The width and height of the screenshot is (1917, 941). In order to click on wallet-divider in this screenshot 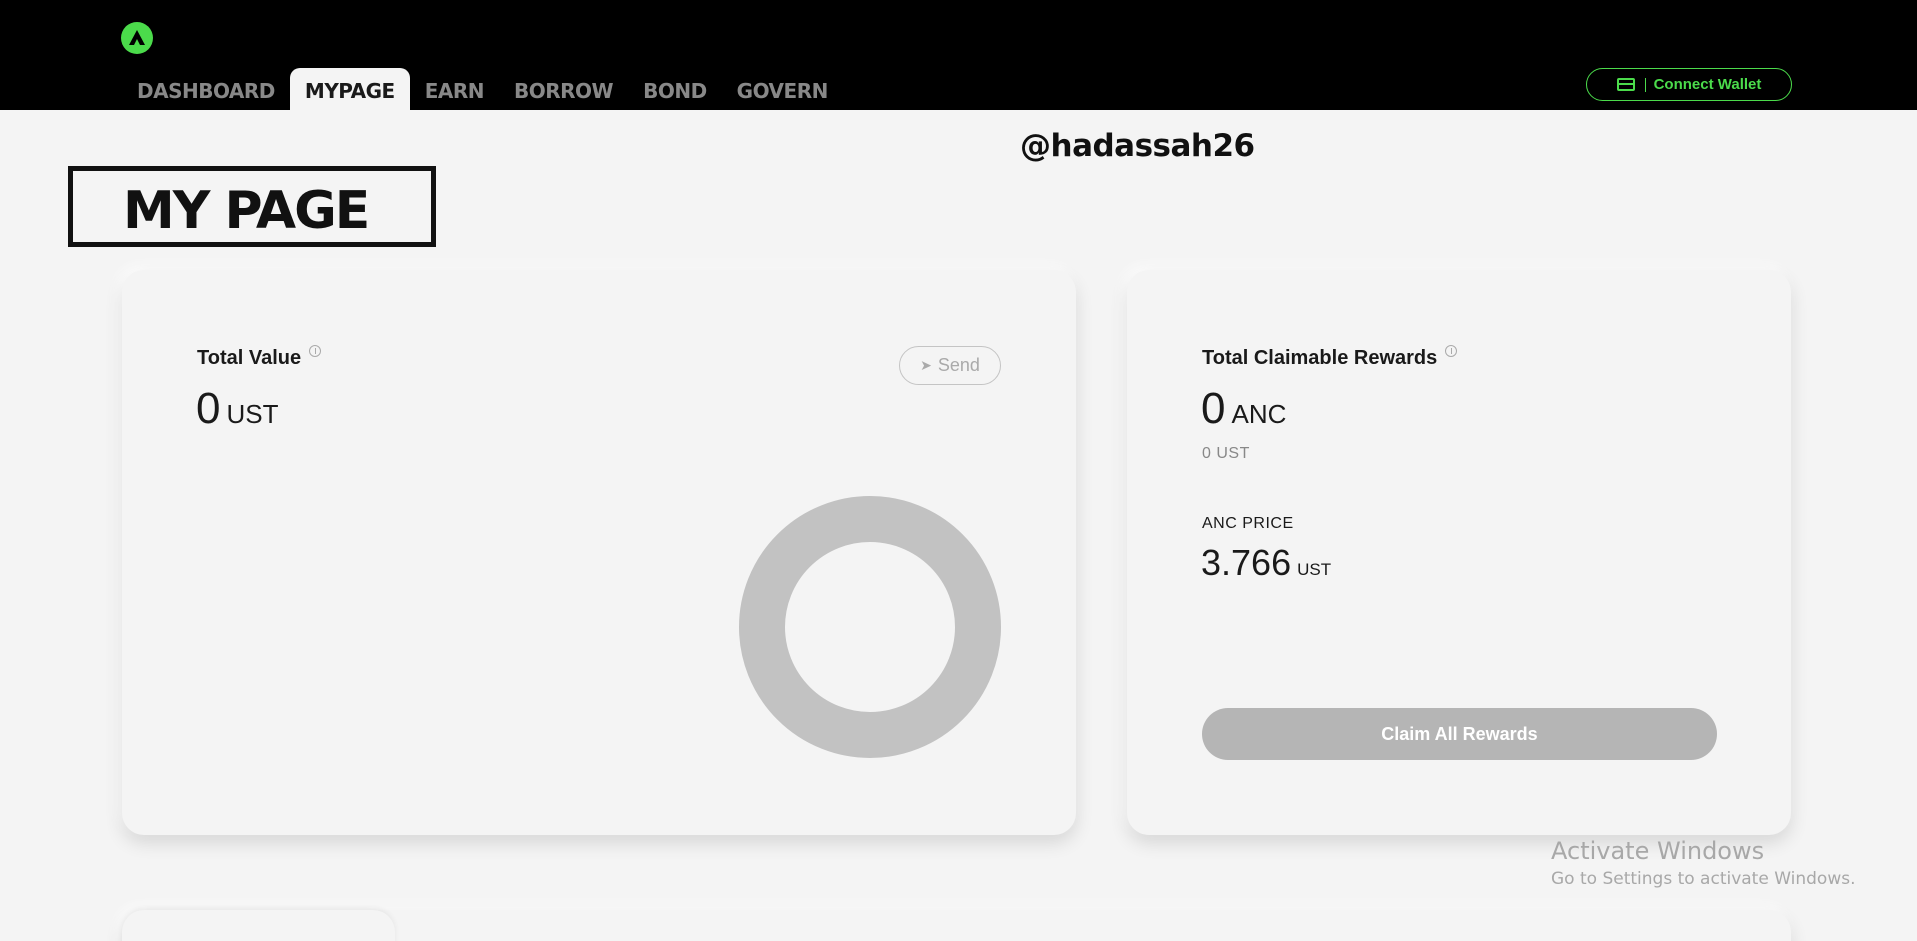, I will do `click(1645, 84)`.